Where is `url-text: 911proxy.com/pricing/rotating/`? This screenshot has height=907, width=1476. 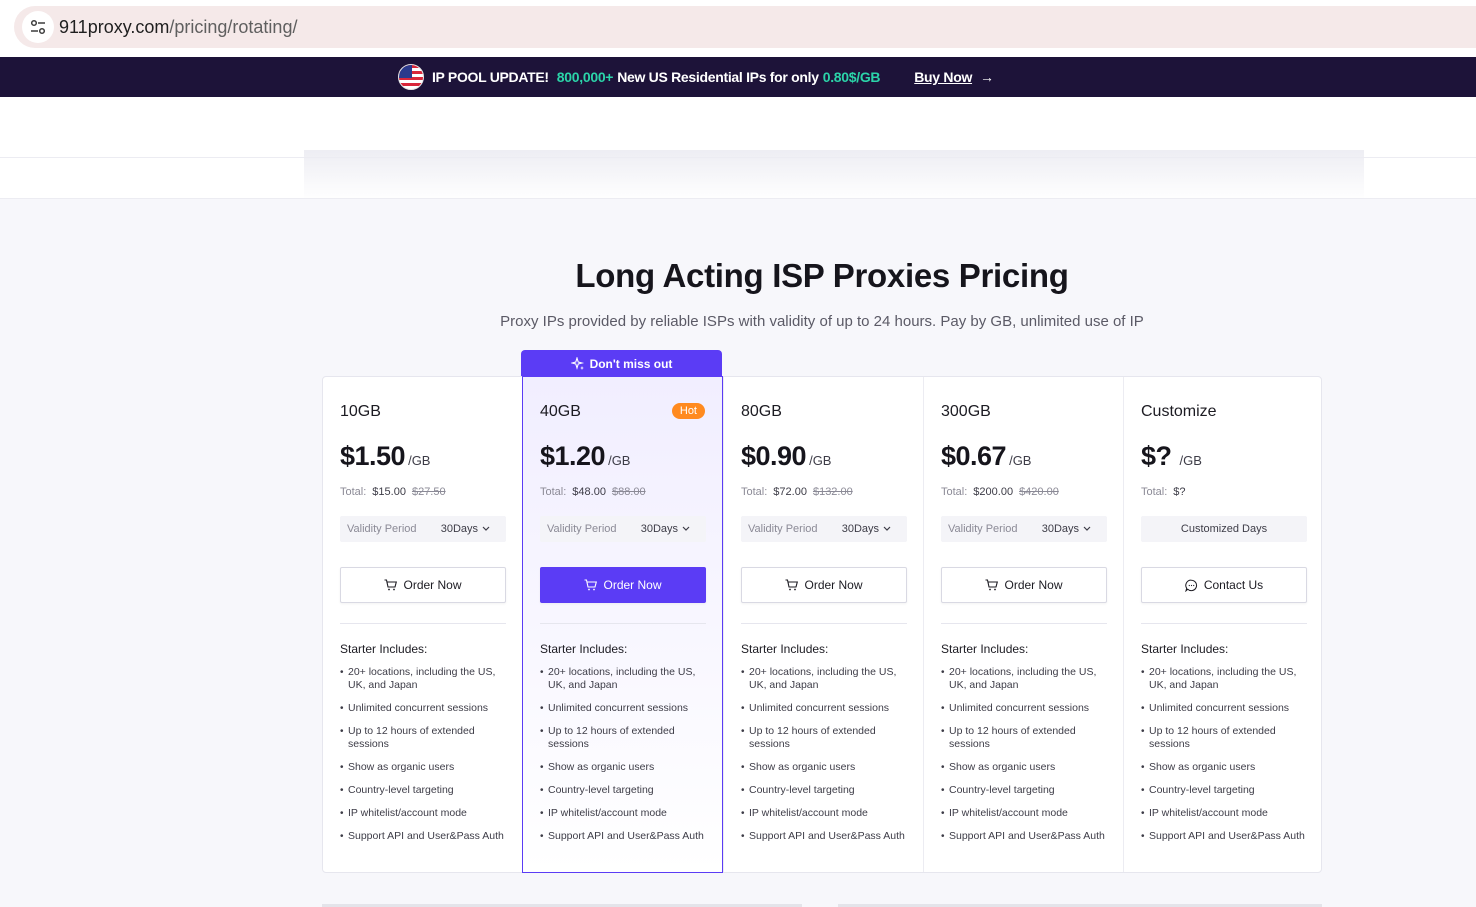
url-text: 911proxy.com/pricing/rotating/ is located at coordinates (178, 27).